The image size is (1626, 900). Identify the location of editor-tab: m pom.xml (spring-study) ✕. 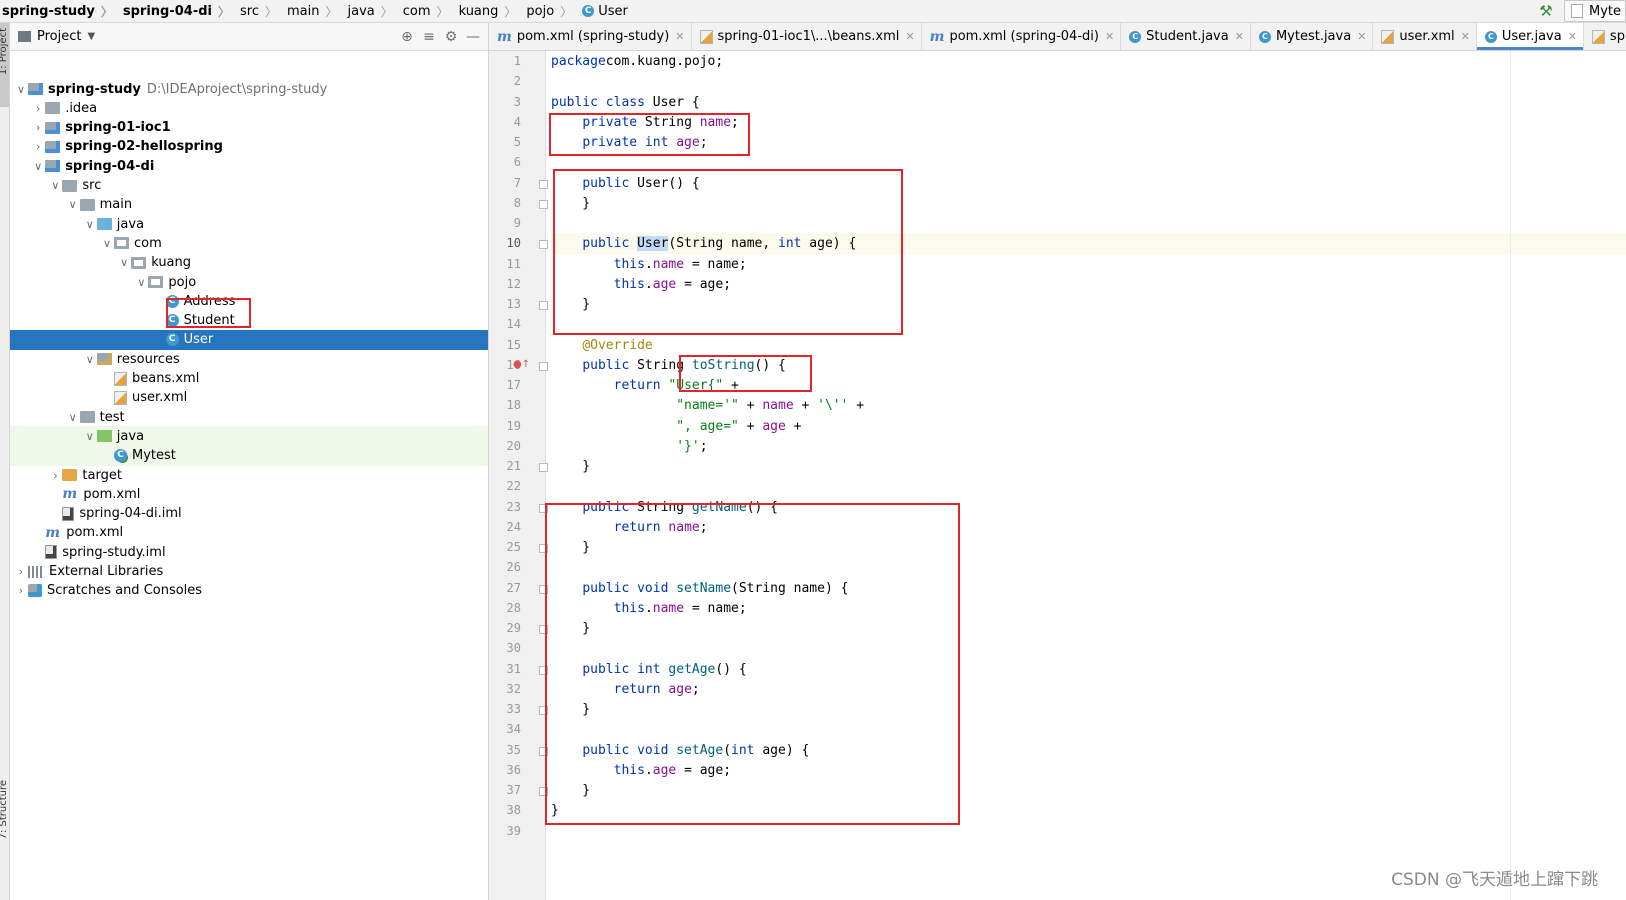
(590, 36).